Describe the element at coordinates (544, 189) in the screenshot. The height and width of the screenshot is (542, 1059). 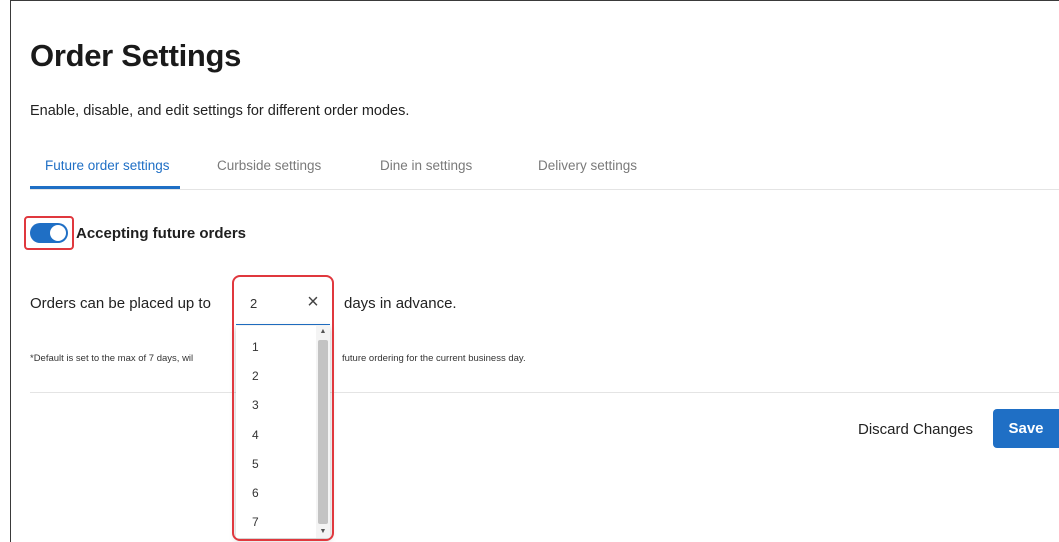
I see `tabs-divider` at that location.